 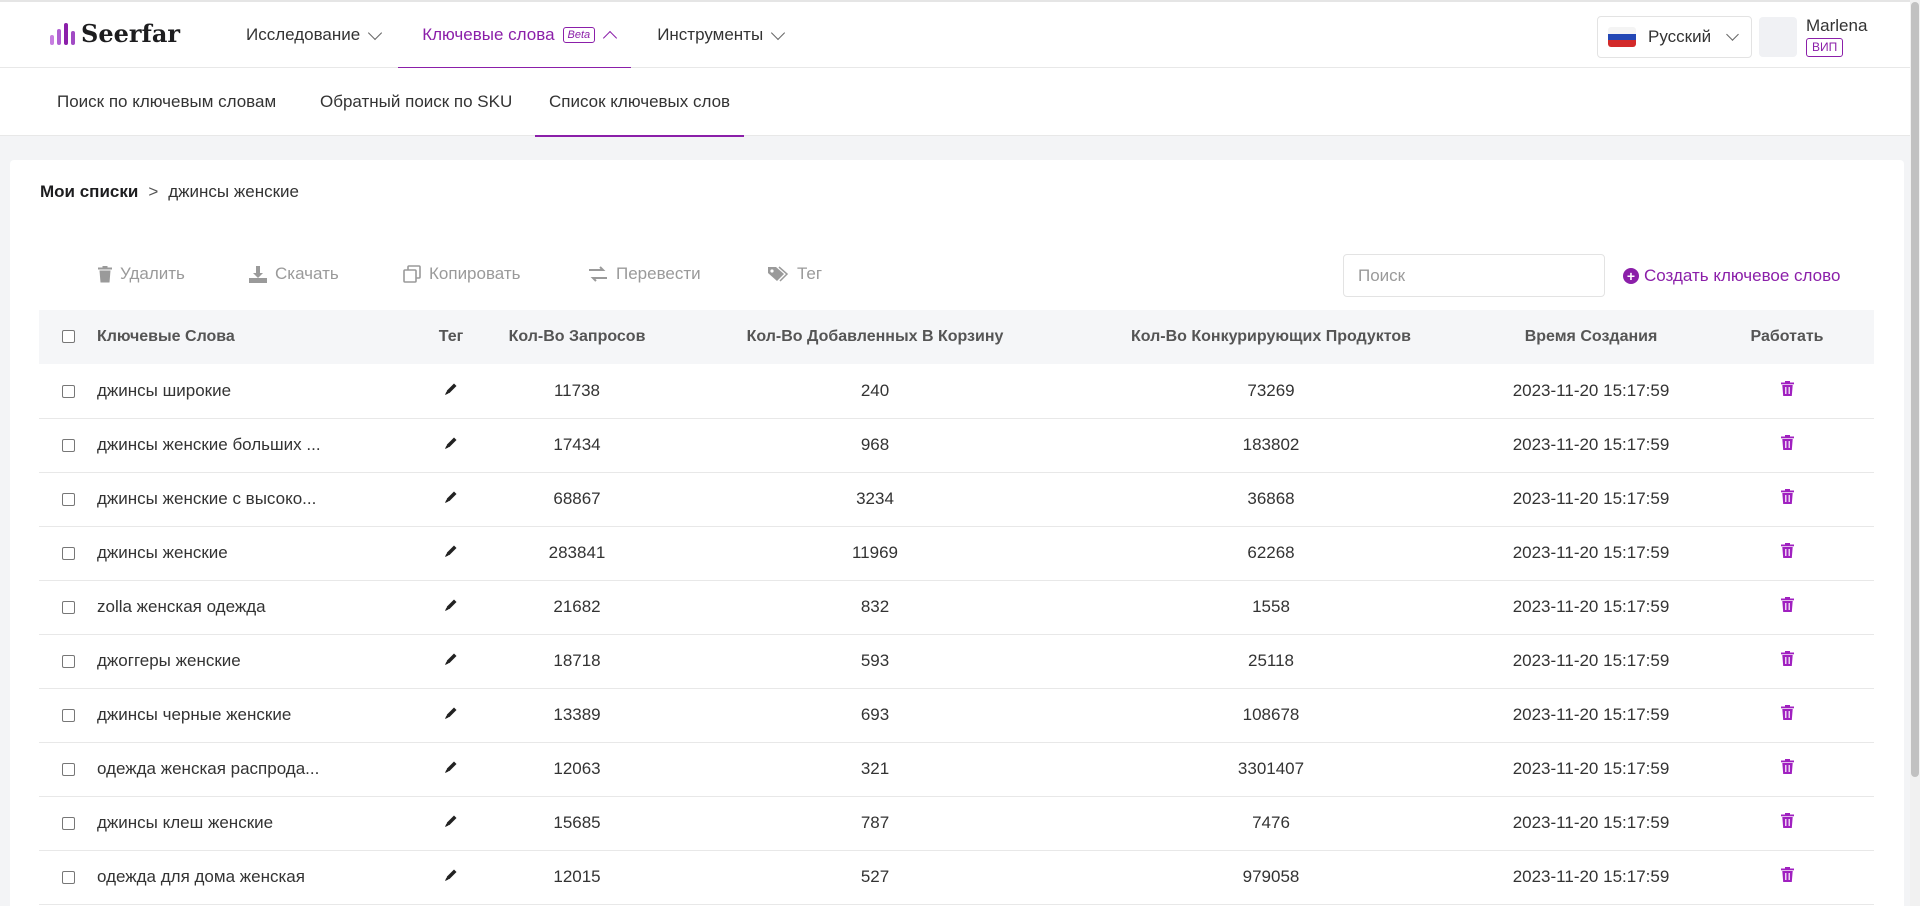 I want to click on tag-button: Тег, so click(x=794, y=274).